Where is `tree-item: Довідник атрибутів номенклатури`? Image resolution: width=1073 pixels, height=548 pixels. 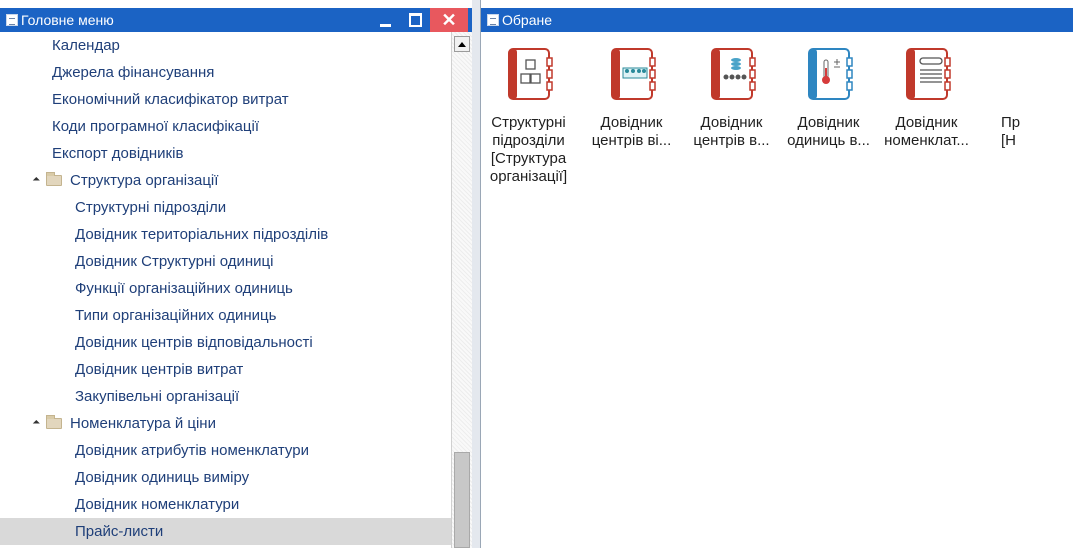 tree-item: Довідник атрибутів номенклатури is located at coordinates (226, 450).